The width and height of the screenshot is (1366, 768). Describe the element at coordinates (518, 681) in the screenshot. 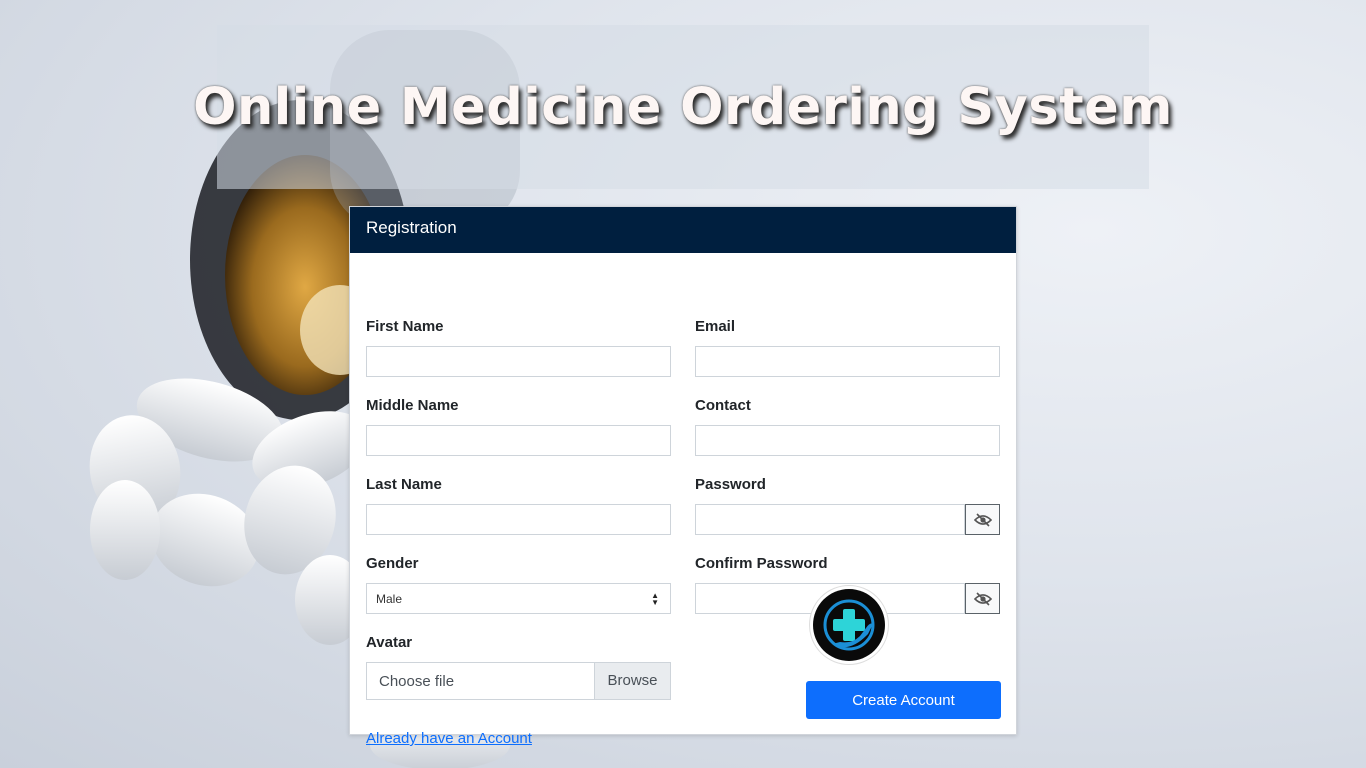

I see `avatar-file-input: Choose file Browse` at that location.